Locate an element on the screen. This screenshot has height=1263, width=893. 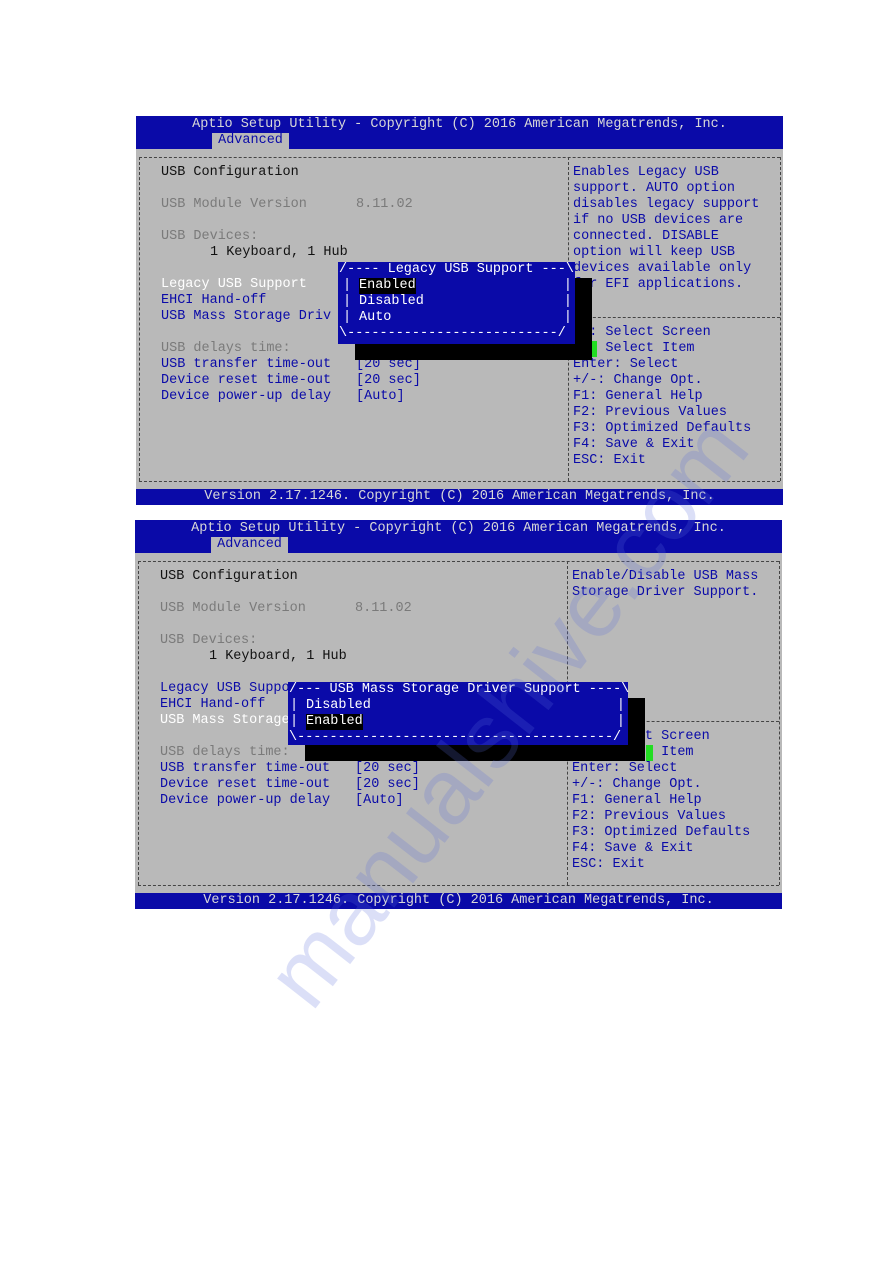
setting-label: USB Mass Storage Driv is located at coordinates (246, 317).